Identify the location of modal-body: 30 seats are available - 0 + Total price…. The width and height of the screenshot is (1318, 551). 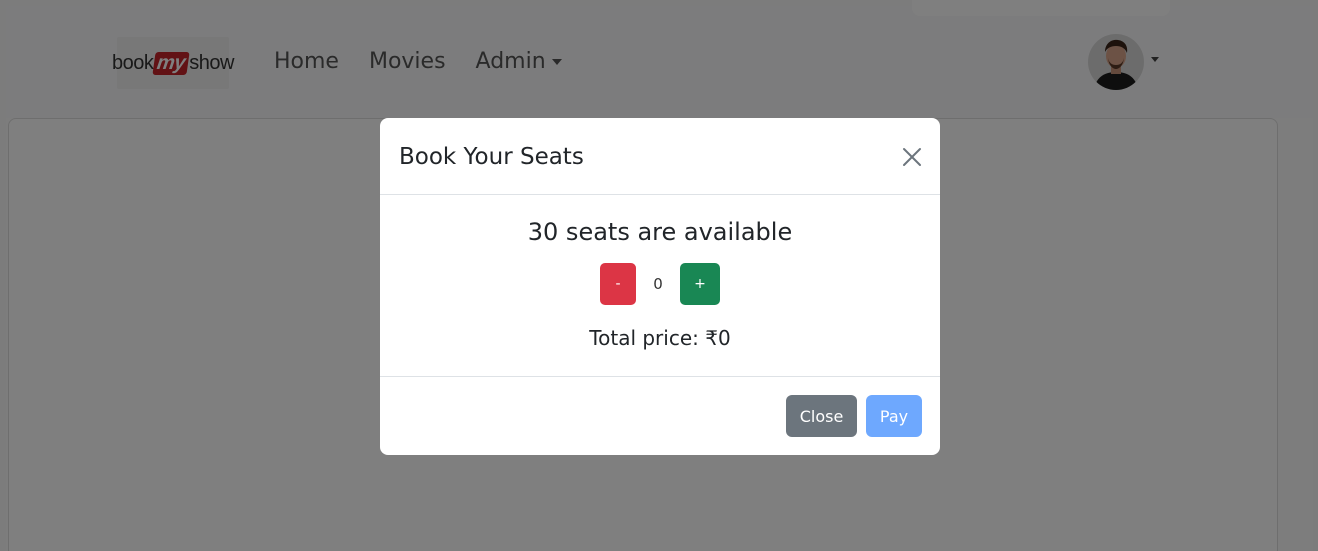
(660, 286).